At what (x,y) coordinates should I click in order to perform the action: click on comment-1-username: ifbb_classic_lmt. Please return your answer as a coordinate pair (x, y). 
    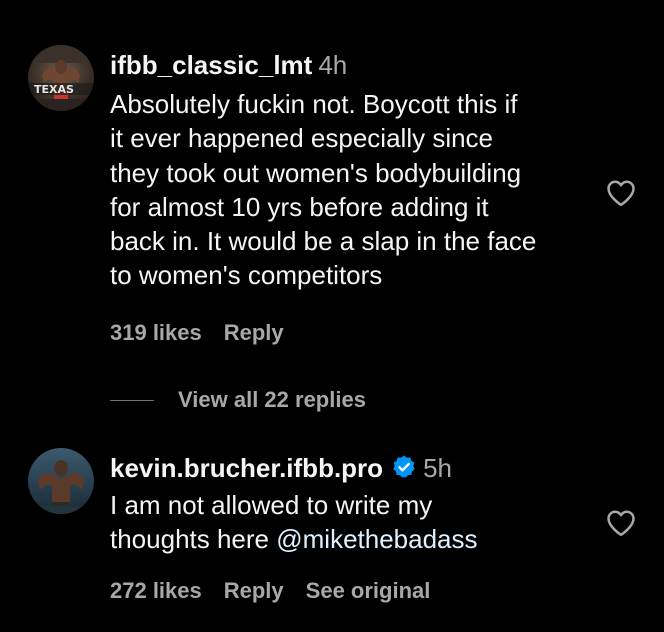
    Looking at the image, I should click on (211, 65).